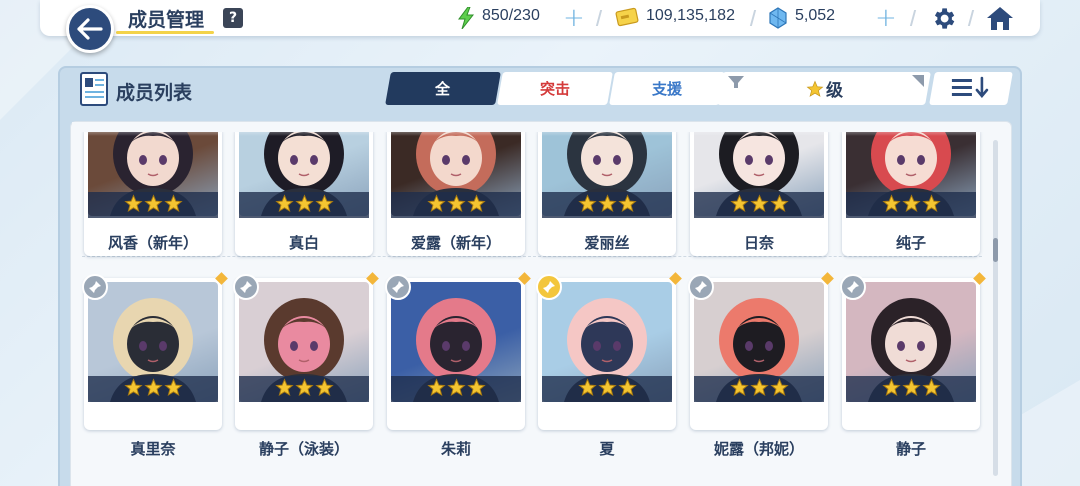 Image resolution: width=1080 pixels, height=486 pixels. I want to click on tab-label: 突击, so click(554, 89).